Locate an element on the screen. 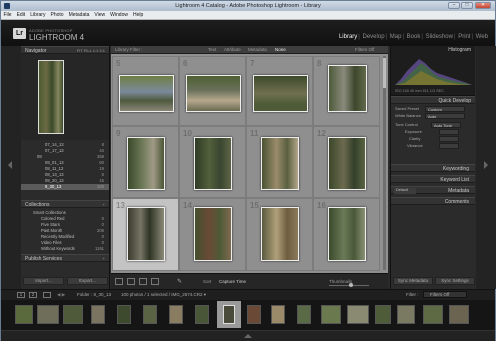  comments-header: Comments is located at coordinates (433, 201).